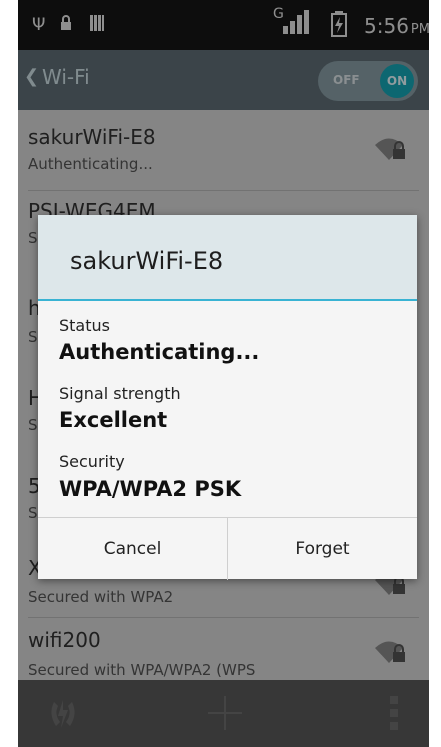 The width and height of the screenshot is (441, 747). I want to click on security-value: WPA/WPA2 PSK, so click(150, 489).